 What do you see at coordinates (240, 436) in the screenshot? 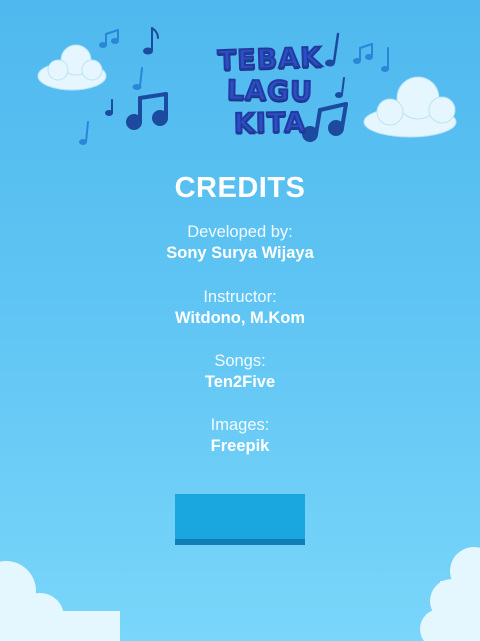
I see `credit-entry-images: Images: Freepik` at bounding box center [240, 436].